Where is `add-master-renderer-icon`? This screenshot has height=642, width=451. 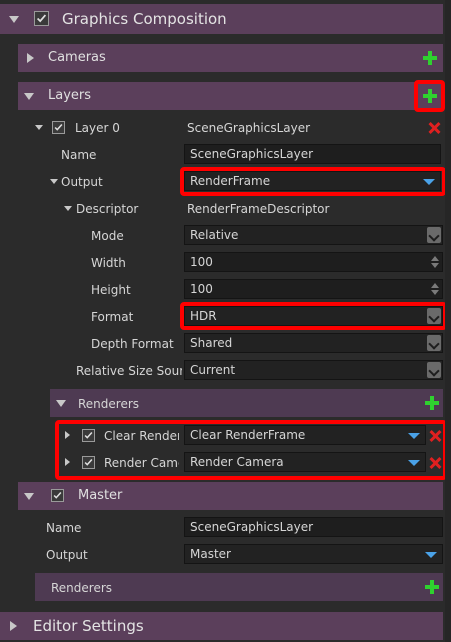
add-master-renderer-icon is located at coordinates (432, 587).